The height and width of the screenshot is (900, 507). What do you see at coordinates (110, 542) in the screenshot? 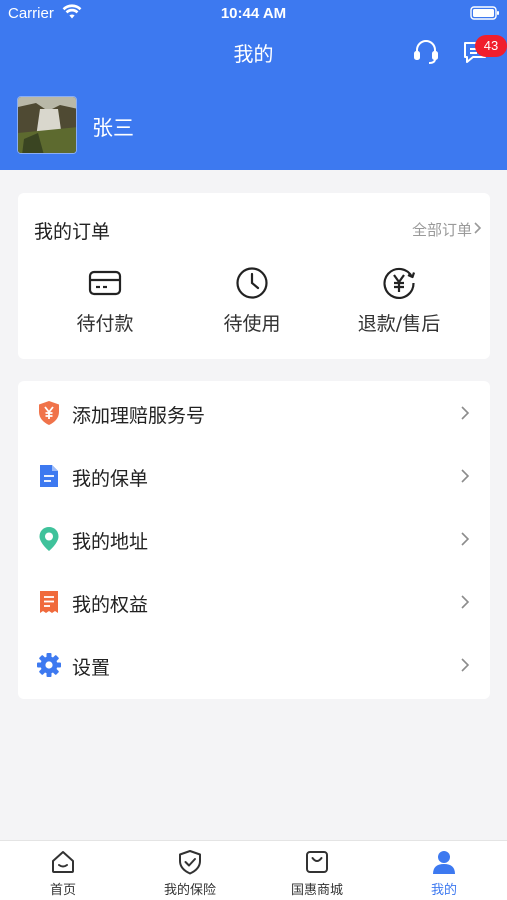
I see `menu-item-label: 我的地址` at bounding box center [110, 542].